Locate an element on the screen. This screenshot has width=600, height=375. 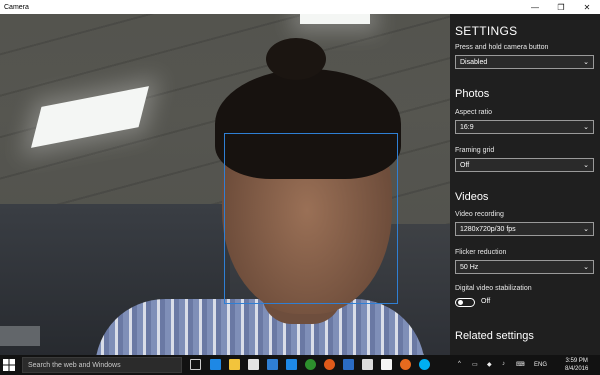
edge-icon is located at coordinates (215, 364).